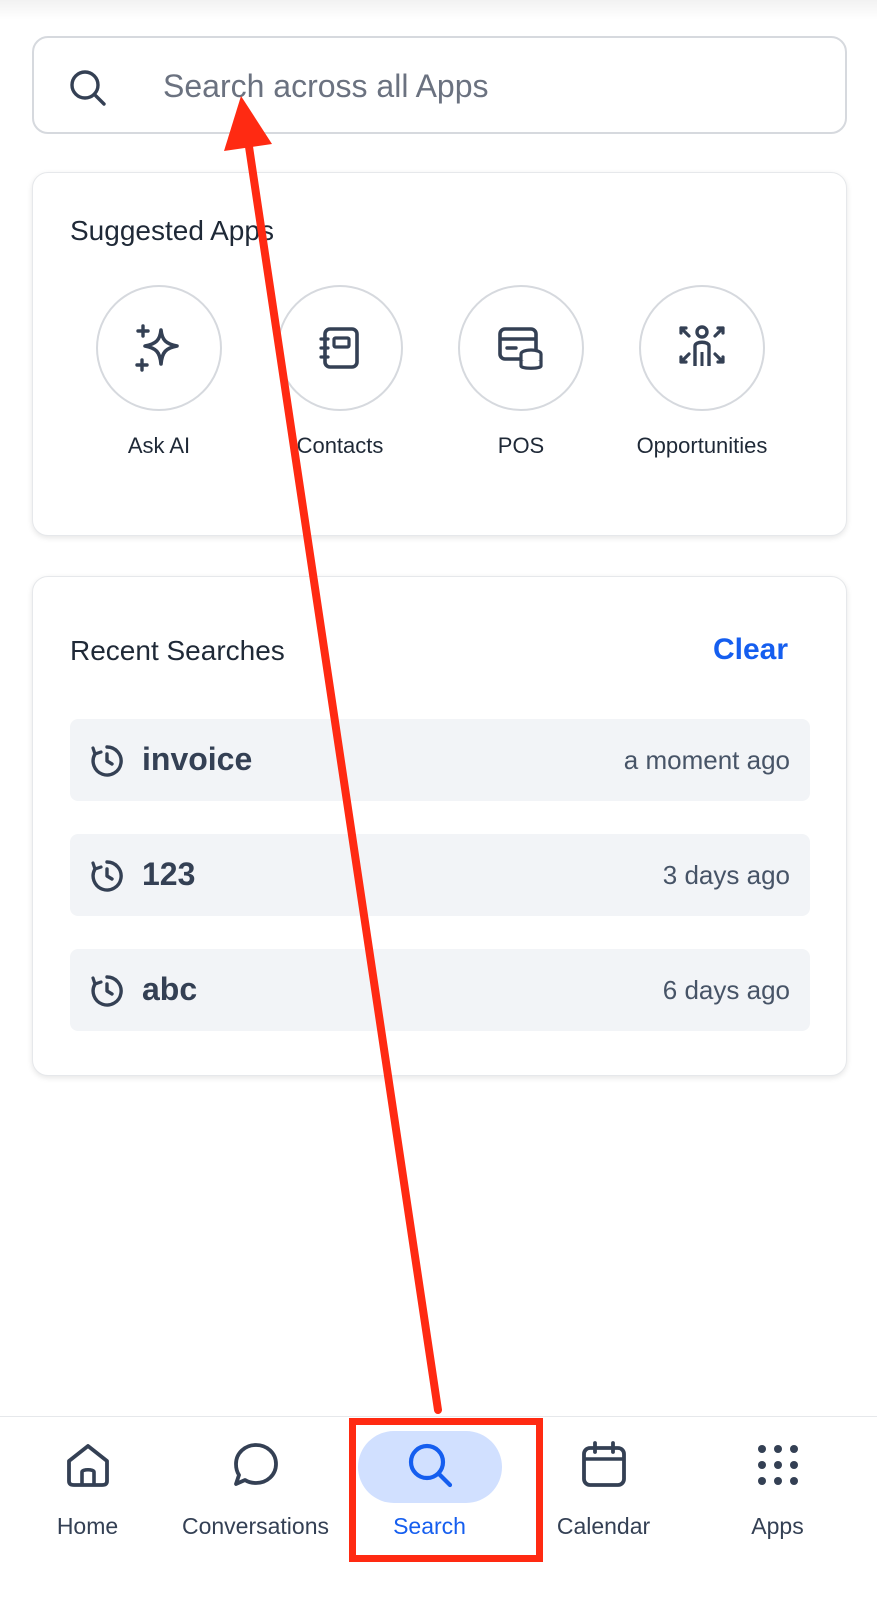  I want to click on chat-bubble-icon, so click(255, 1464).